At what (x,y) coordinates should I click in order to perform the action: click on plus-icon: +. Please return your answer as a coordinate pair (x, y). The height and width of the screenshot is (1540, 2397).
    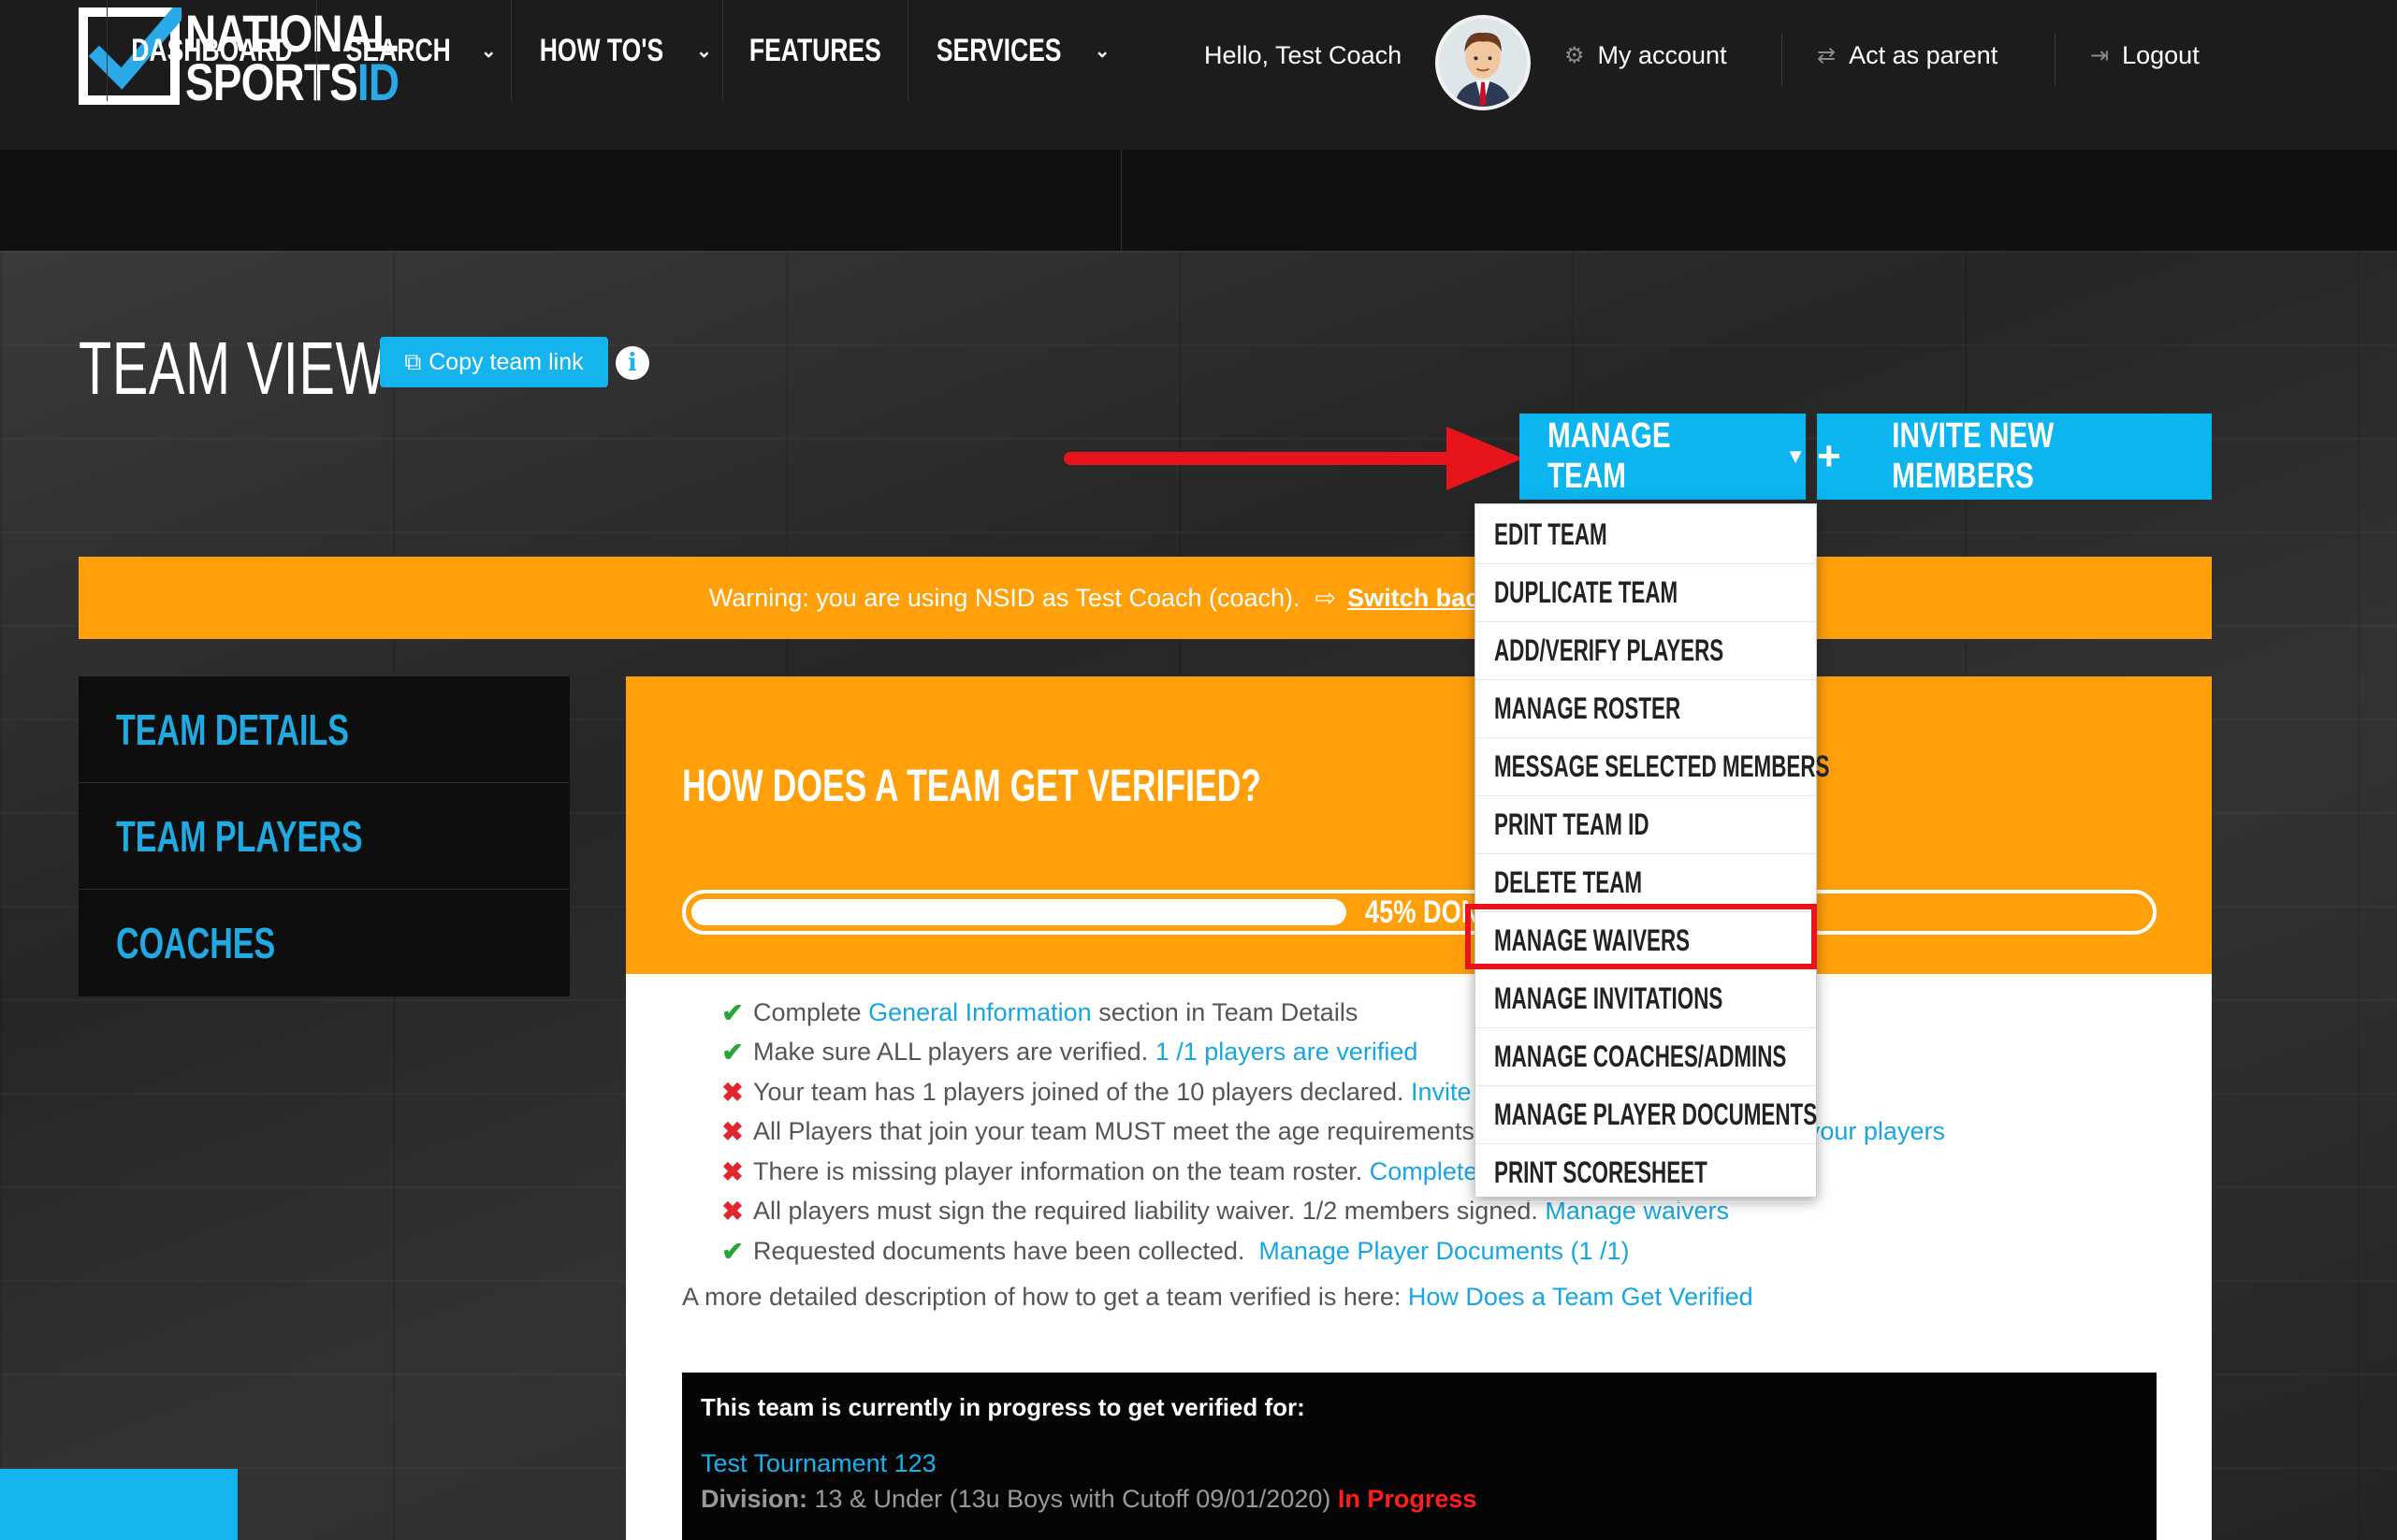
    Looking at the image, I should click on (1829, 456).